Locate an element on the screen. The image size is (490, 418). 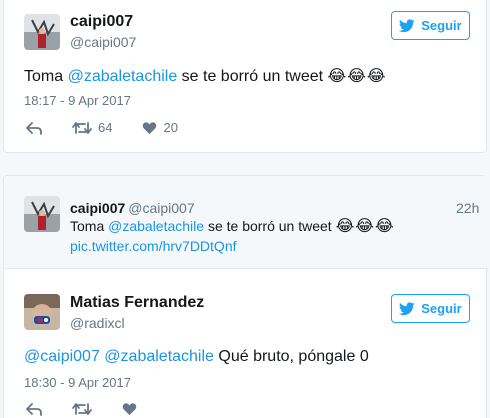
author-name: caipi007 is located at coordinates (101, 22).